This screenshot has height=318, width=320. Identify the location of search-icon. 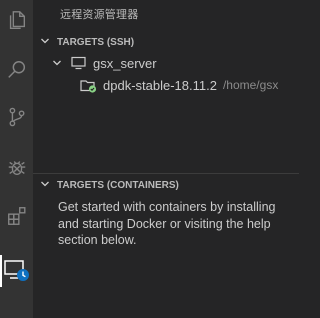
(17, 70).